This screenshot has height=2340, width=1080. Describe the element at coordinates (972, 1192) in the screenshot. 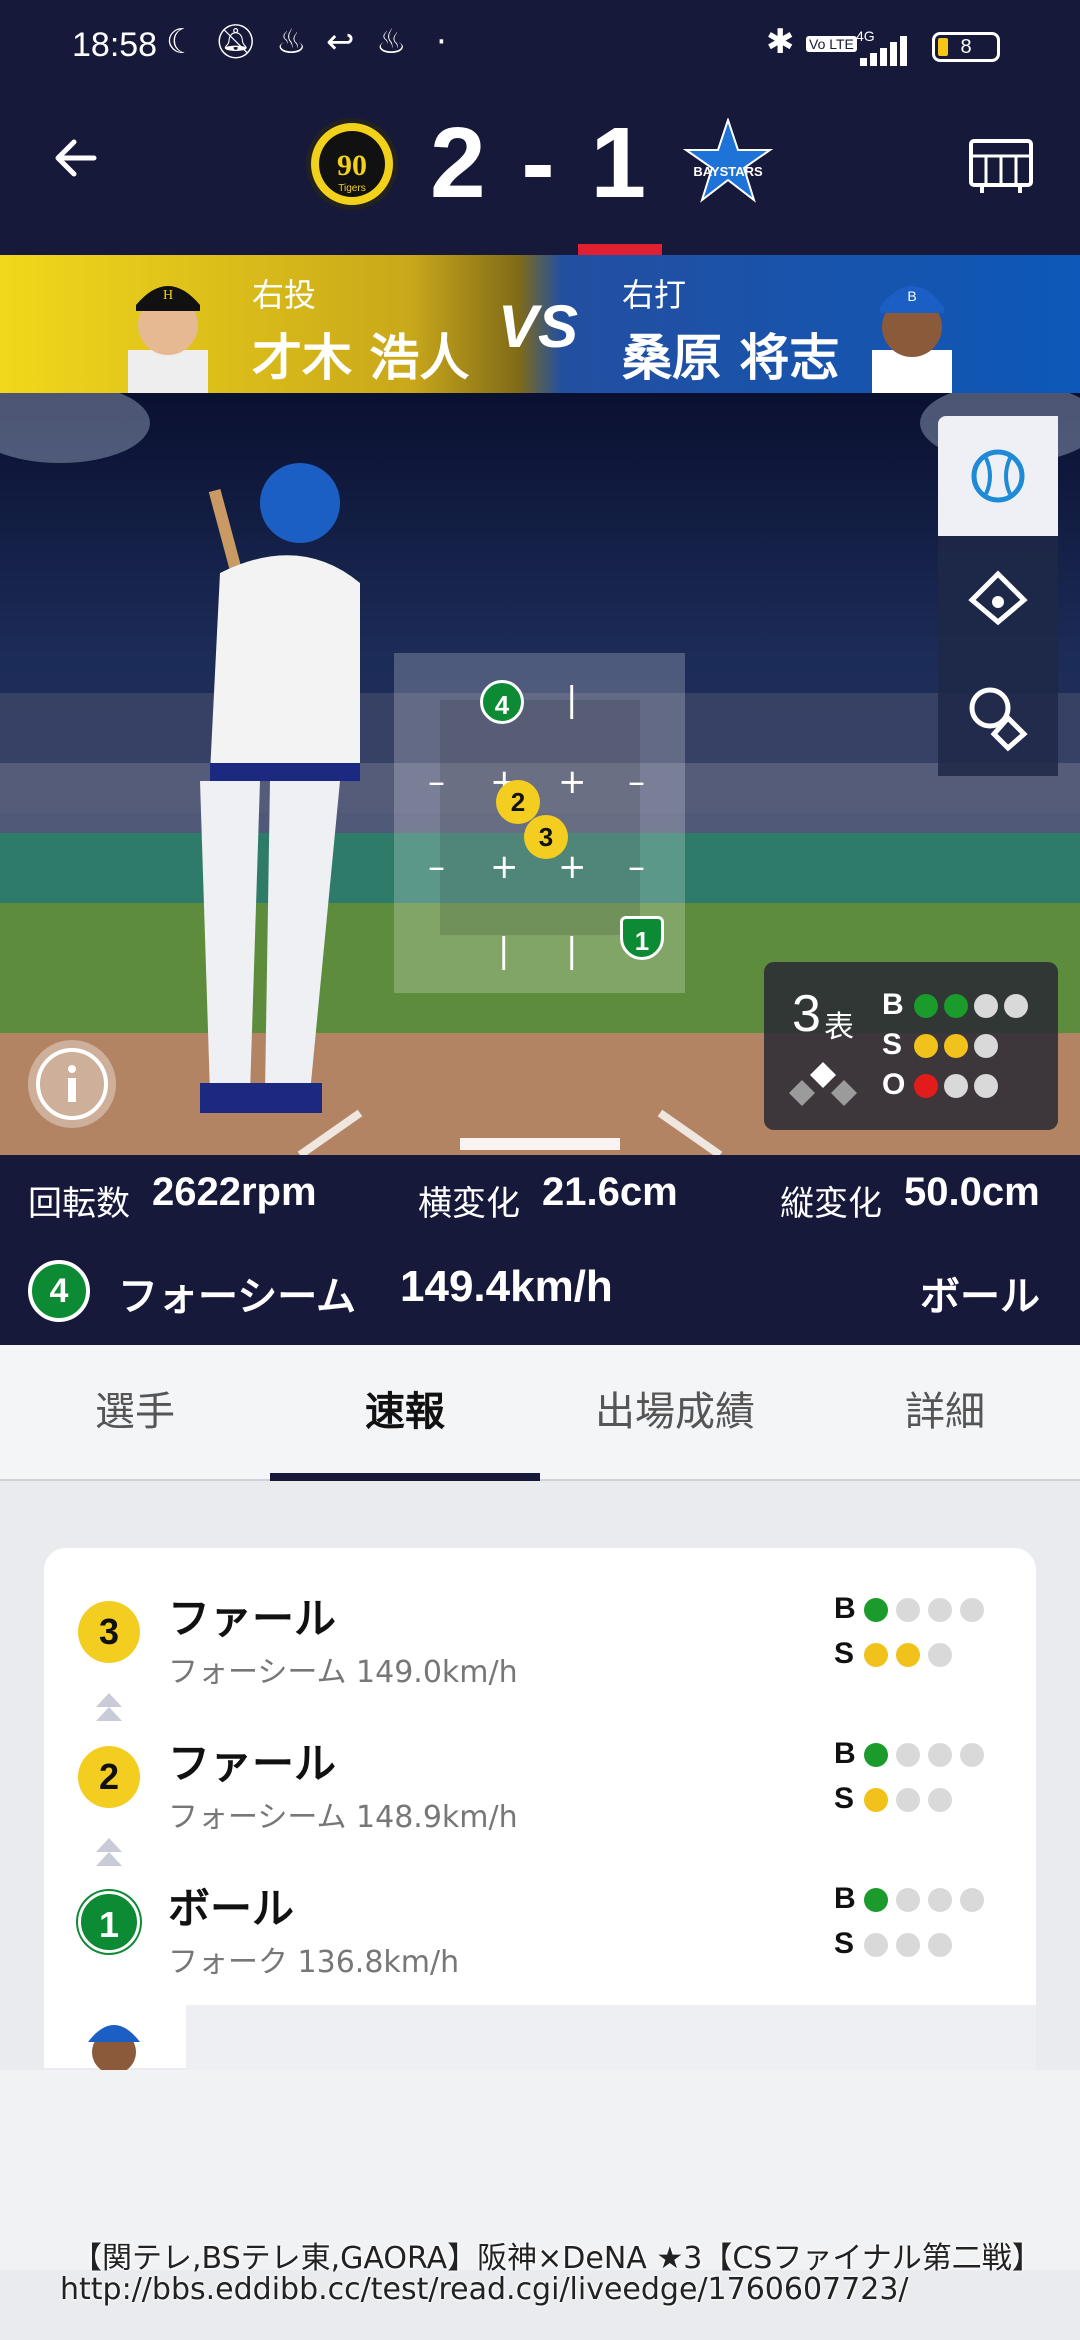

I see `vbreak-value: 50.0cm` at that location.